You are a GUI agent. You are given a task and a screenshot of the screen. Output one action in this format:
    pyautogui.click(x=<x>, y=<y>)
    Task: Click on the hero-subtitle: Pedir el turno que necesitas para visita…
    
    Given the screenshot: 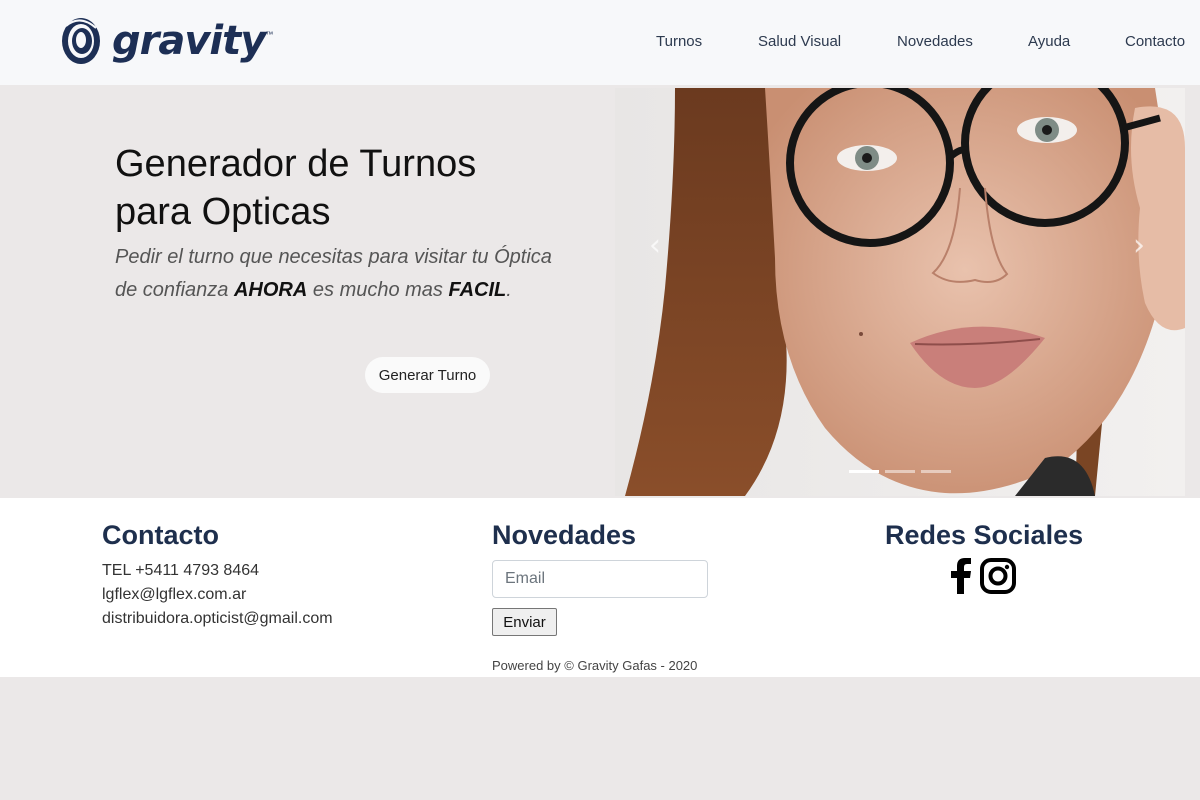 What is the action you would take?
    pyautogui.click(x=335, y=274)
    